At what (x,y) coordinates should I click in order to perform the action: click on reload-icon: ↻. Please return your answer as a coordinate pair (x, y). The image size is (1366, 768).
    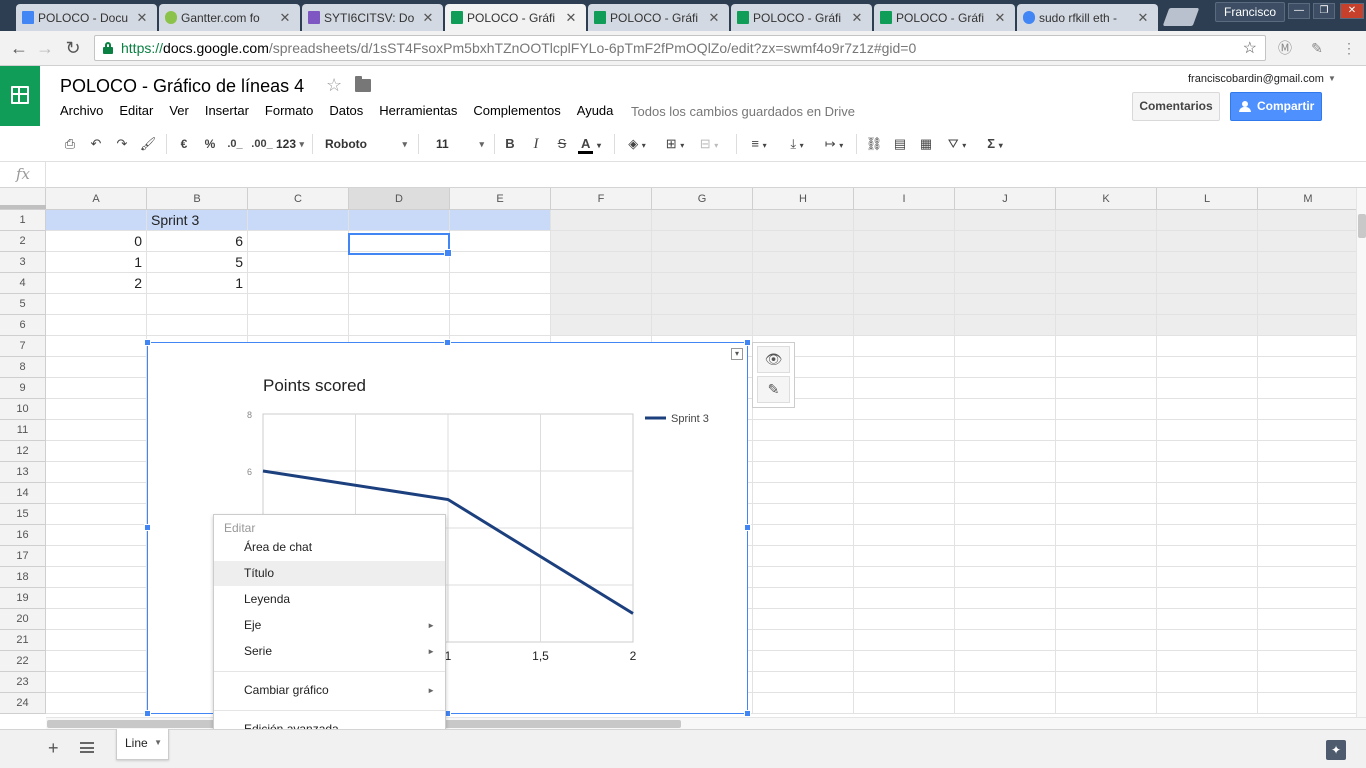
    Looking at the image, I should click on (73, 48).